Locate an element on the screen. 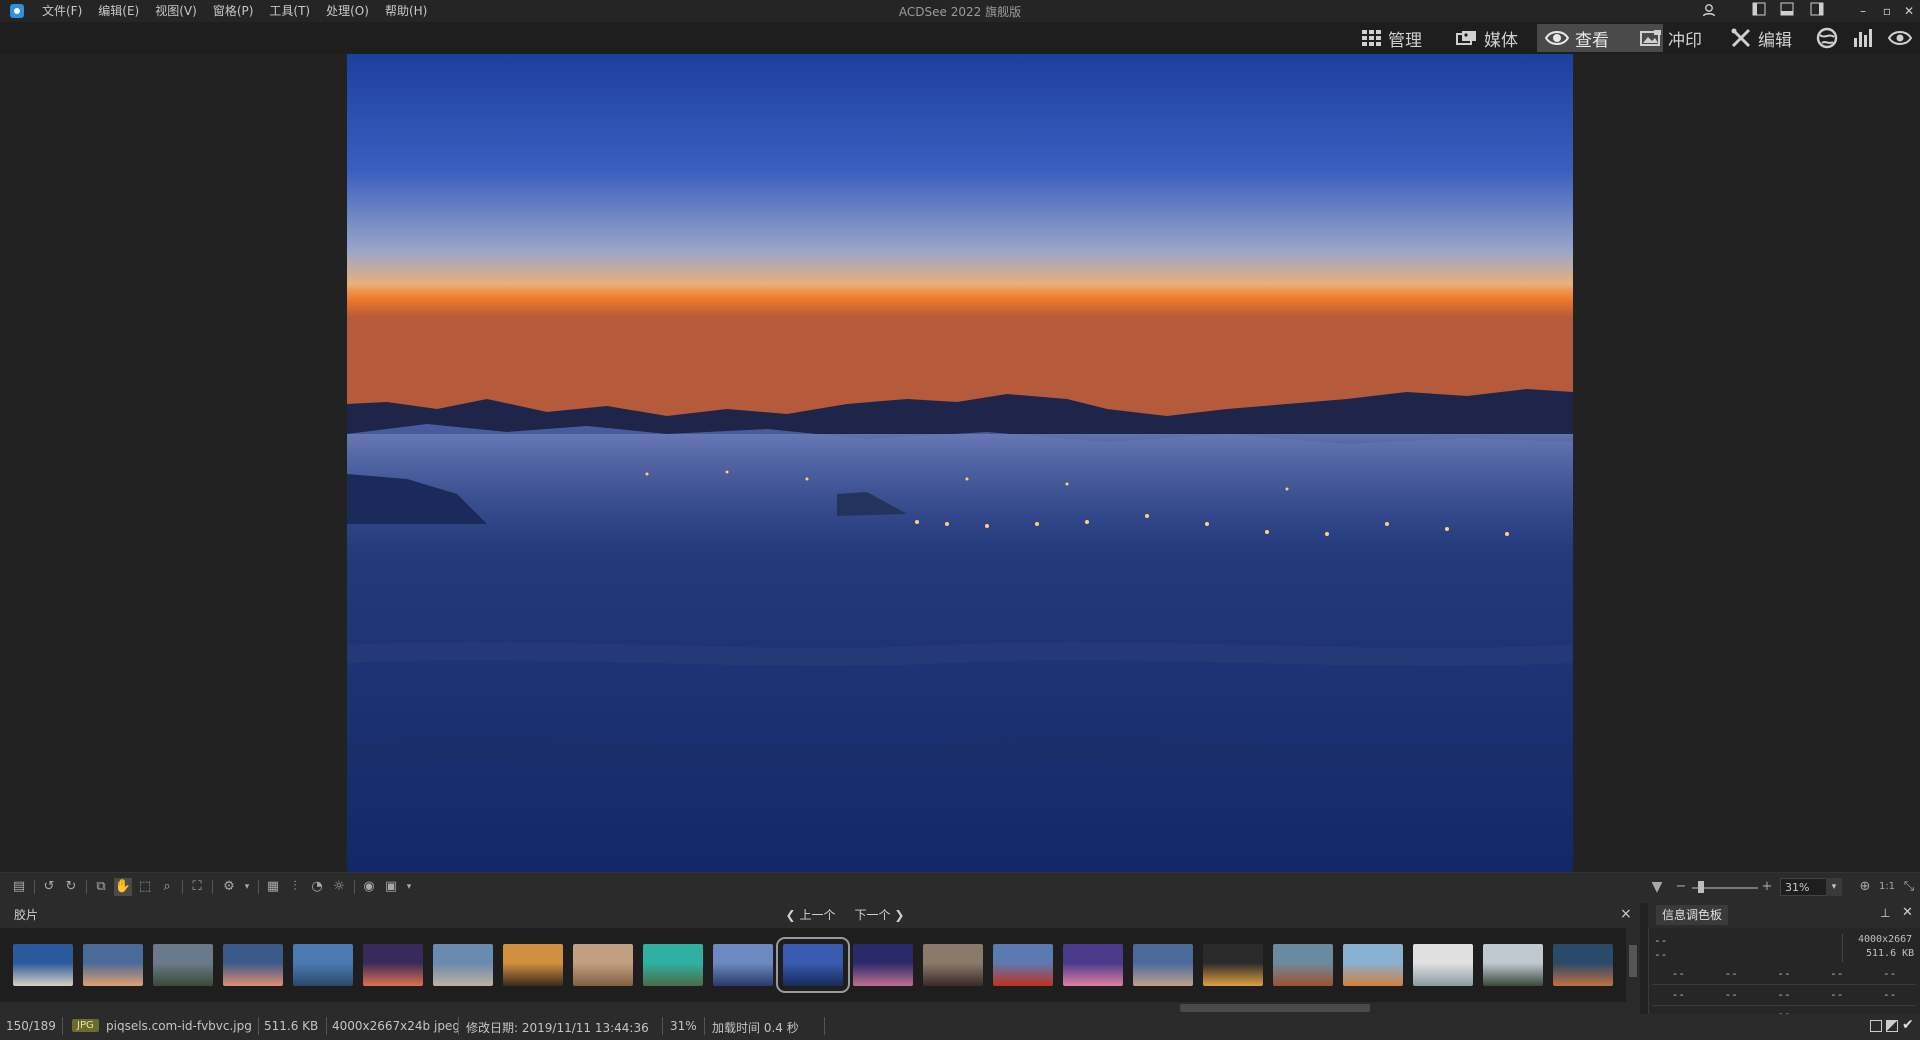 The image size is (1920, 1040). filmstrip-horizontal-scrollbar is located at coordinates (820, 1008).